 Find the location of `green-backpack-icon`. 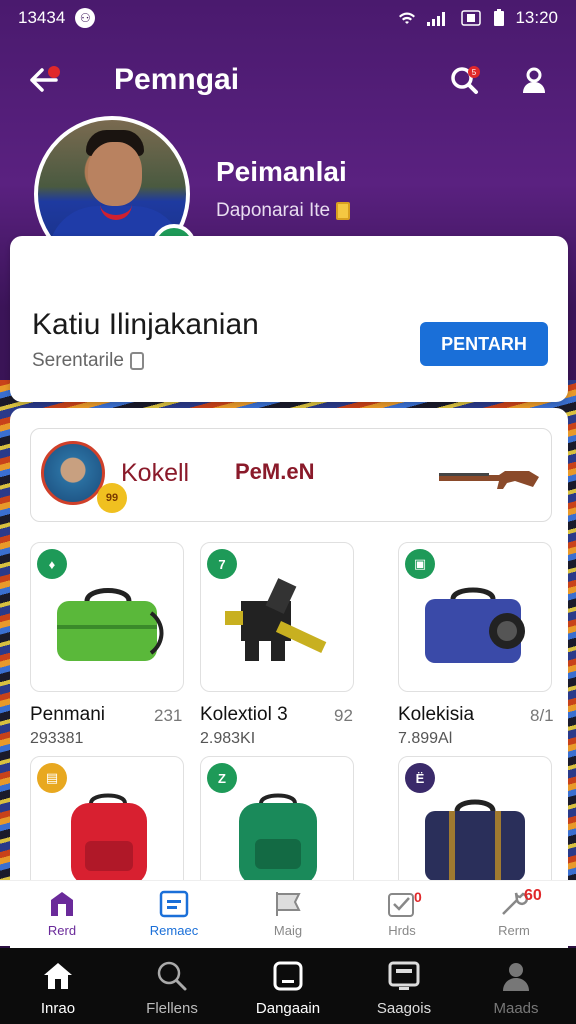

green-backpack-icon is located at coordinates (278, 839).